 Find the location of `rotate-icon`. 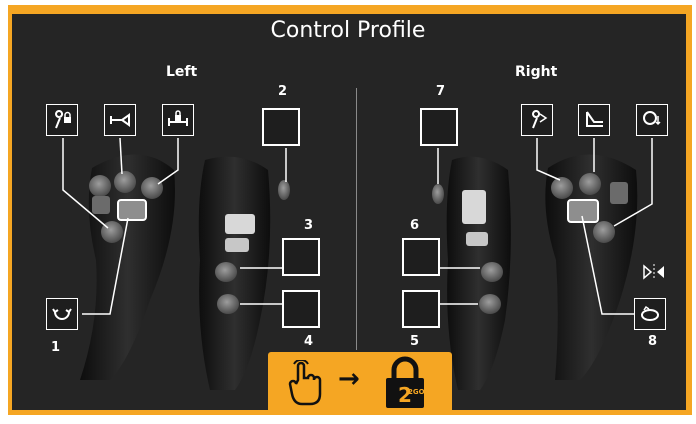

rotate-icon is located at coordinates (62, 314).